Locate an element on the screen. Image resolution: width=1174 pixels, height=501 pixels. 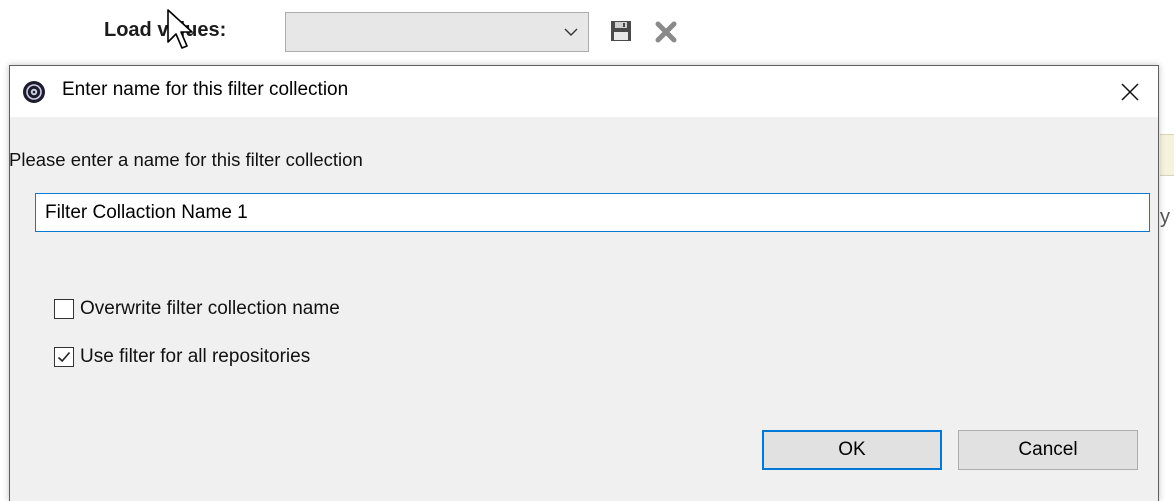
background-partial-text: y is located at coordinates (1165, 217).